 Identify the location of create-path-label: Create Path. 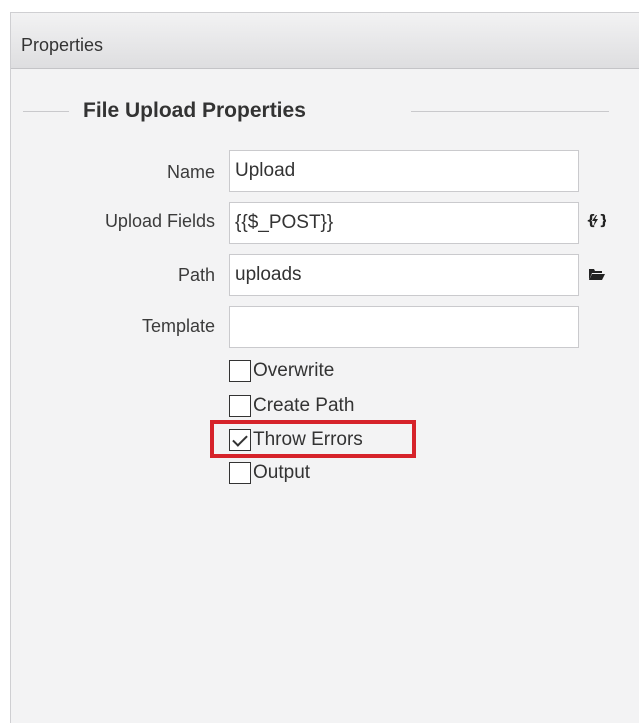
(304, 405).